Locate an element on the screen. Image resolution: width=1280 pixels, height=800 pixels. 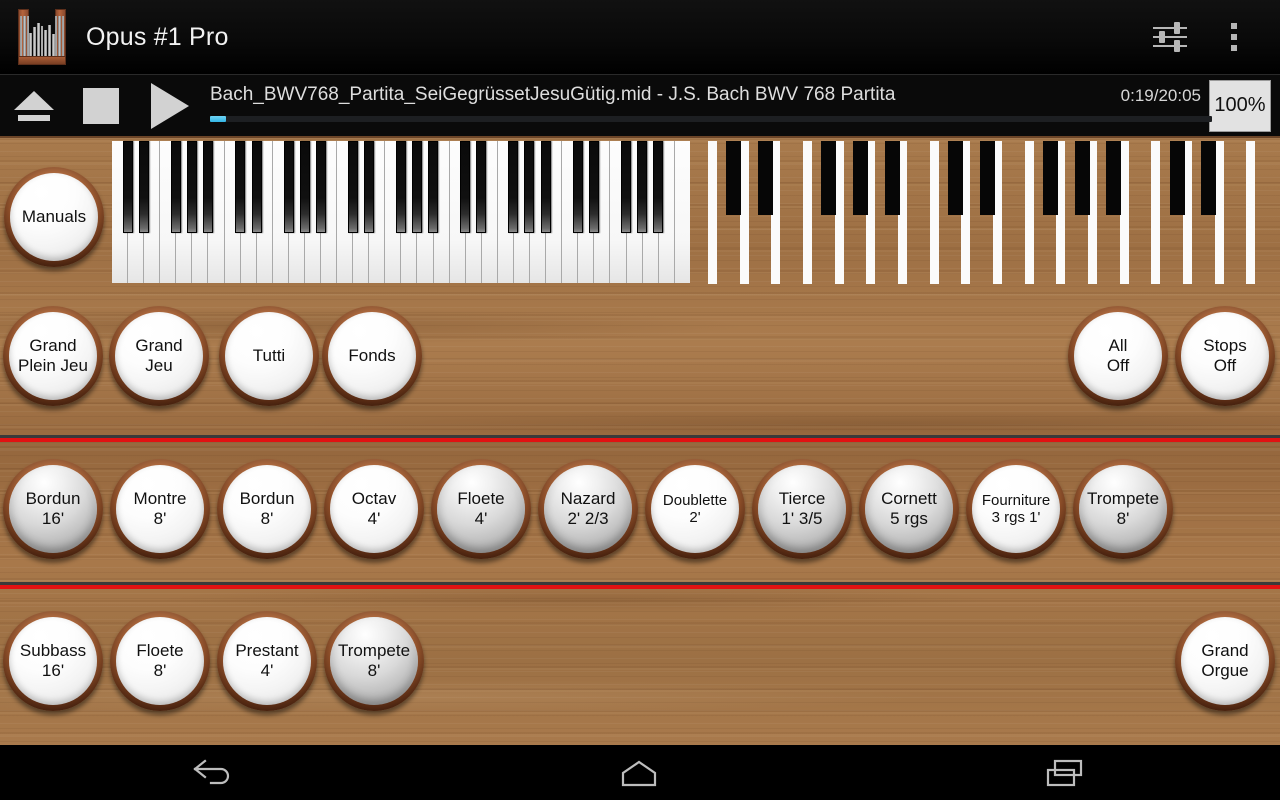
nav-recents-button is located at coordinates (1065, 772).